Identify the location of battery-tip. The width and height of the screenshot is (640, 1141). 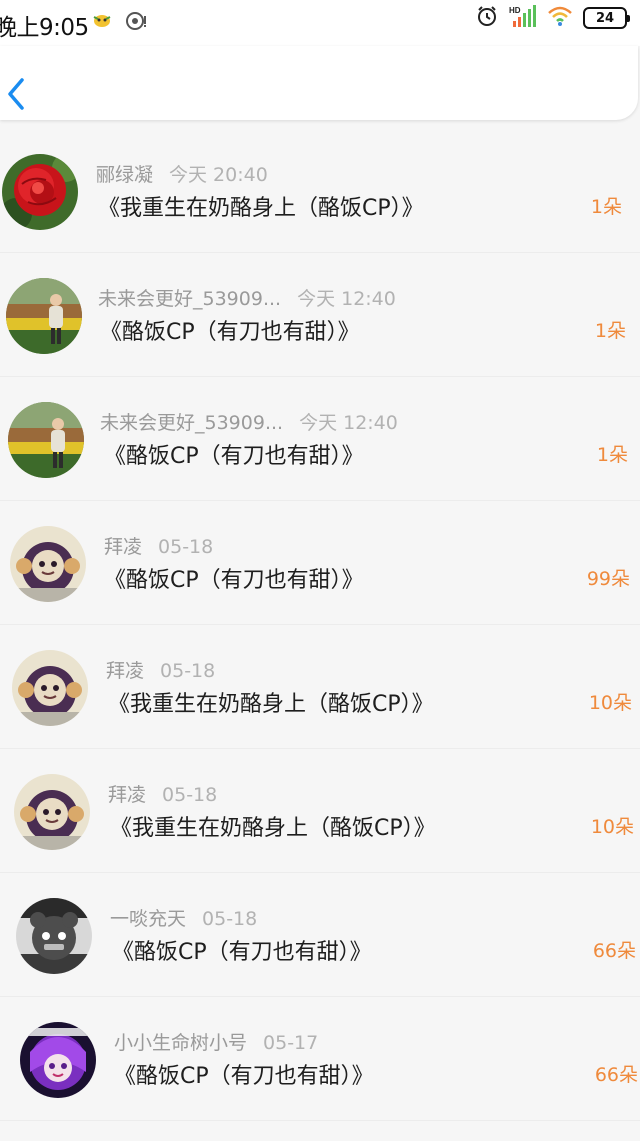
(628, 18).